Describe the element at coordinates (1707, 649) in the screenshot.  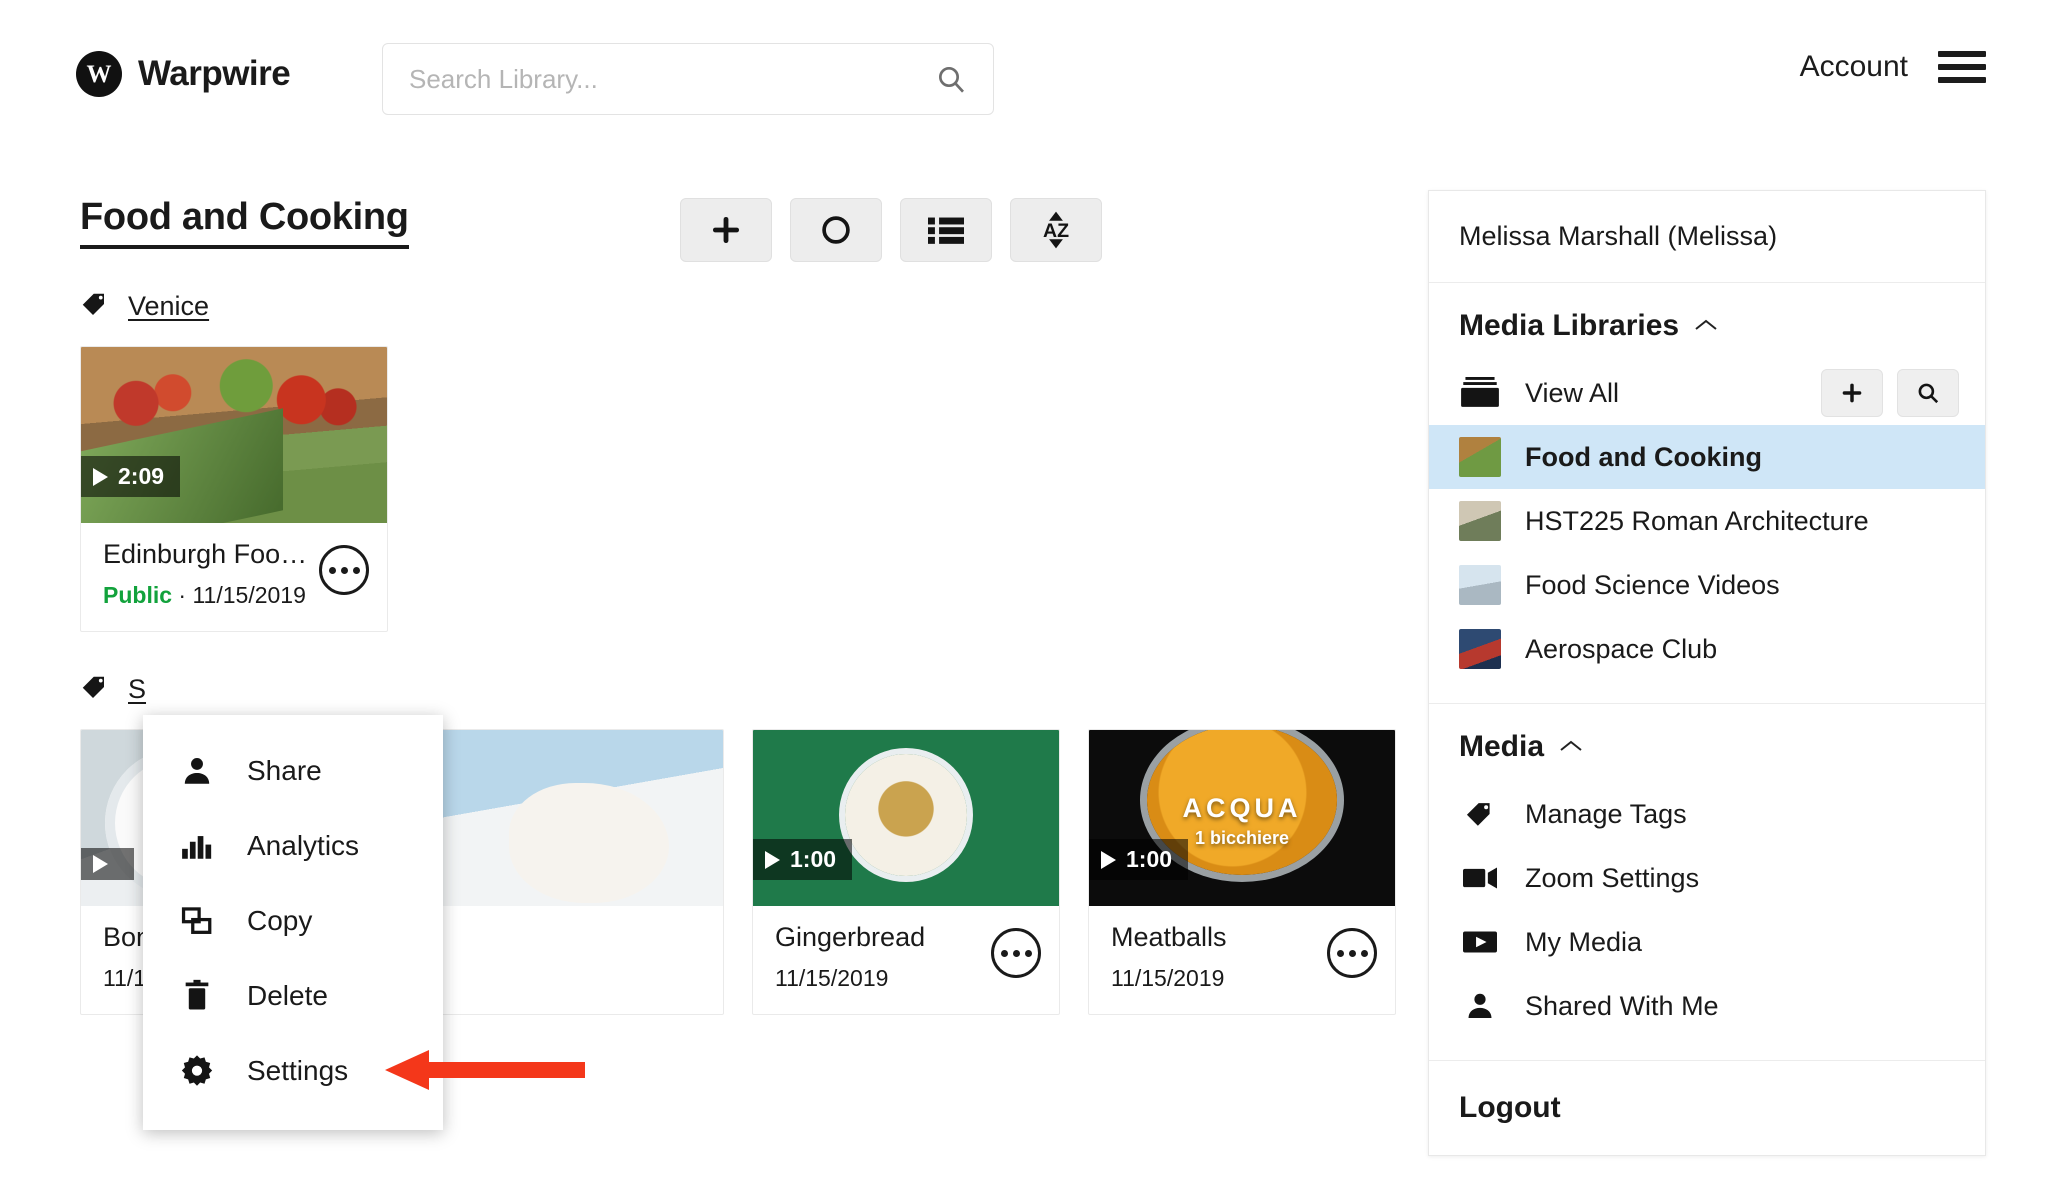
I see `sidebar-item-aerospace-club: Aerospace Club` at that location.